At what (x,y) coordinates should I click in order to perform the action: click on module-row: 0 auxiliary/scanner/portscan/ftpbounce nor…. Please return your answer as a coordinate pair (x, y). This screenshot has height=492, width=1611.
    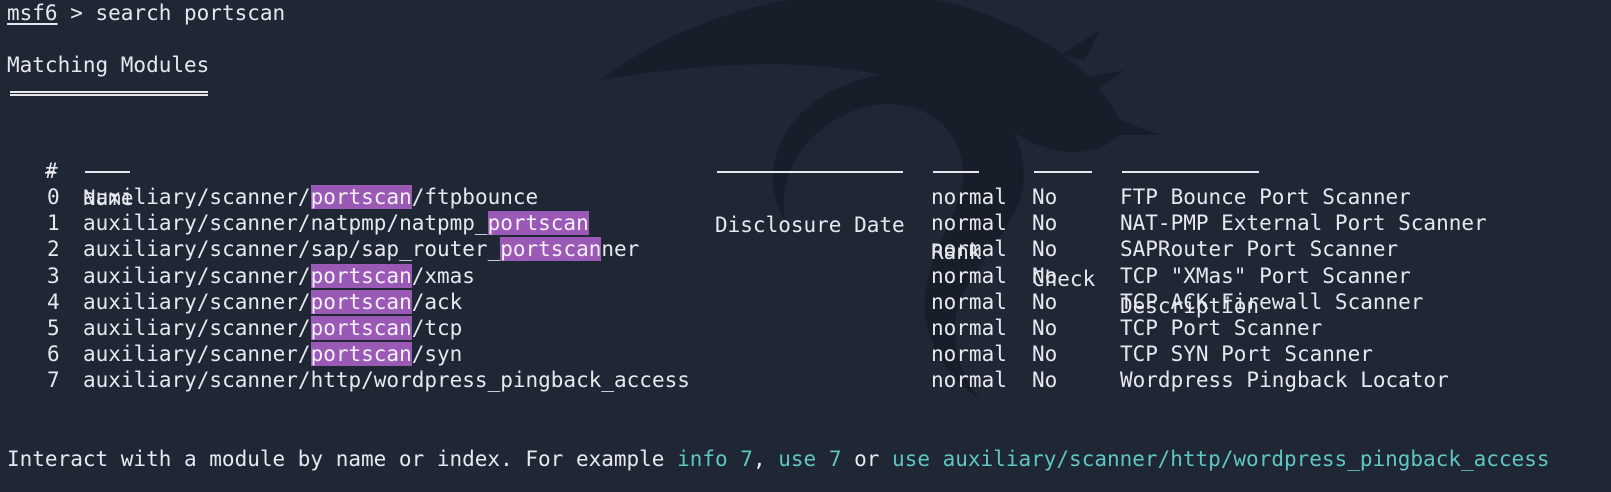
    Looking at the image, I should click on (807, 197).